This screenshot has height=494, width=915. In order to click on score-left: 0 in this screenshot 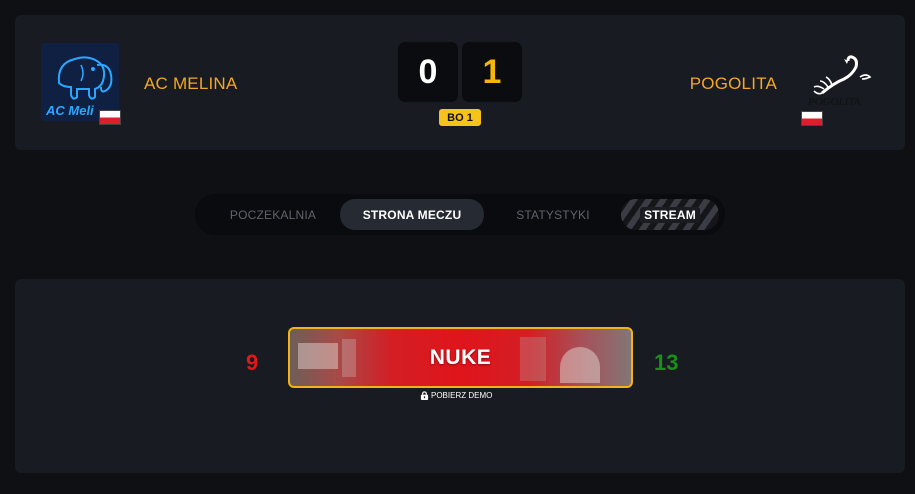, I will do `click(428, 72)`.